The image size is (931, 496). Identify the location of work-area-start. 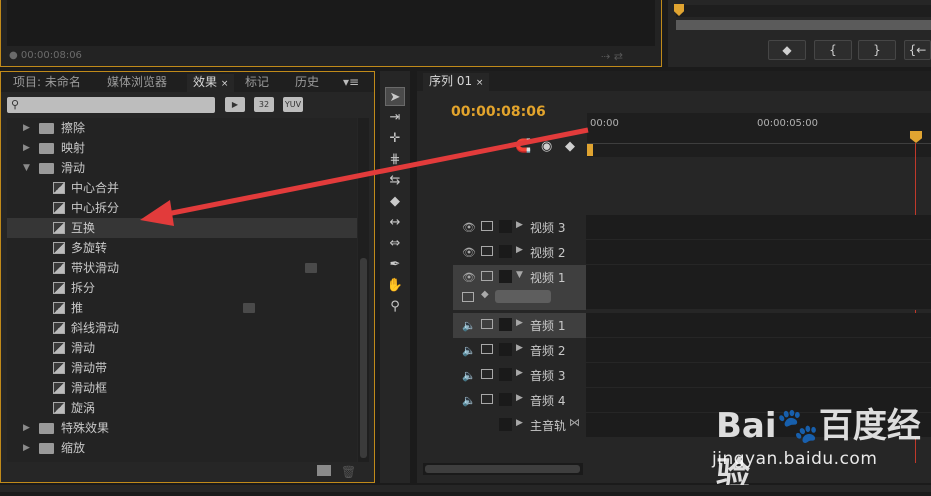
(590, 150).